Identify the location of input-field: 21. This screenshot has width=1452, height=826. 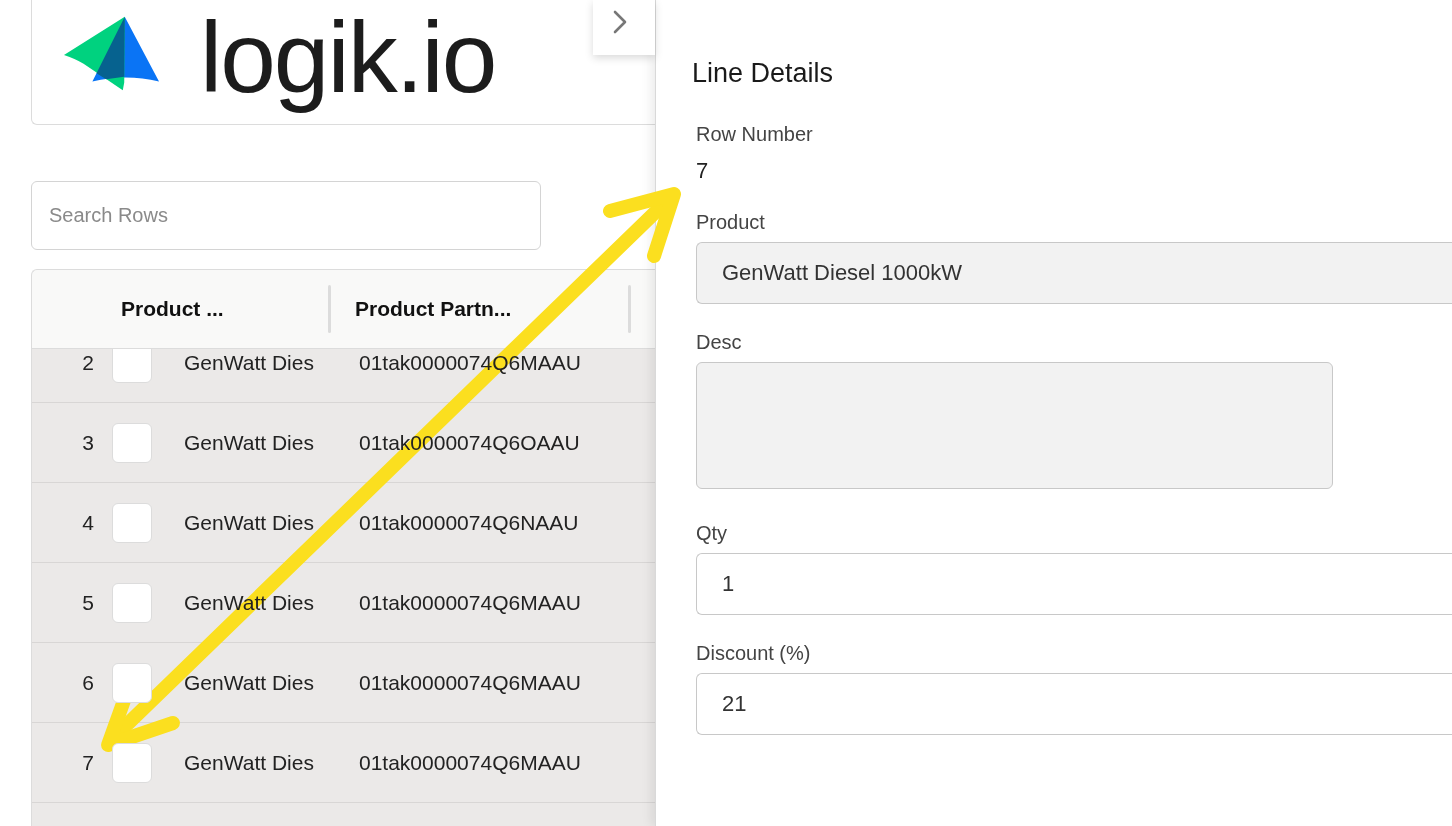
(1074, 704).